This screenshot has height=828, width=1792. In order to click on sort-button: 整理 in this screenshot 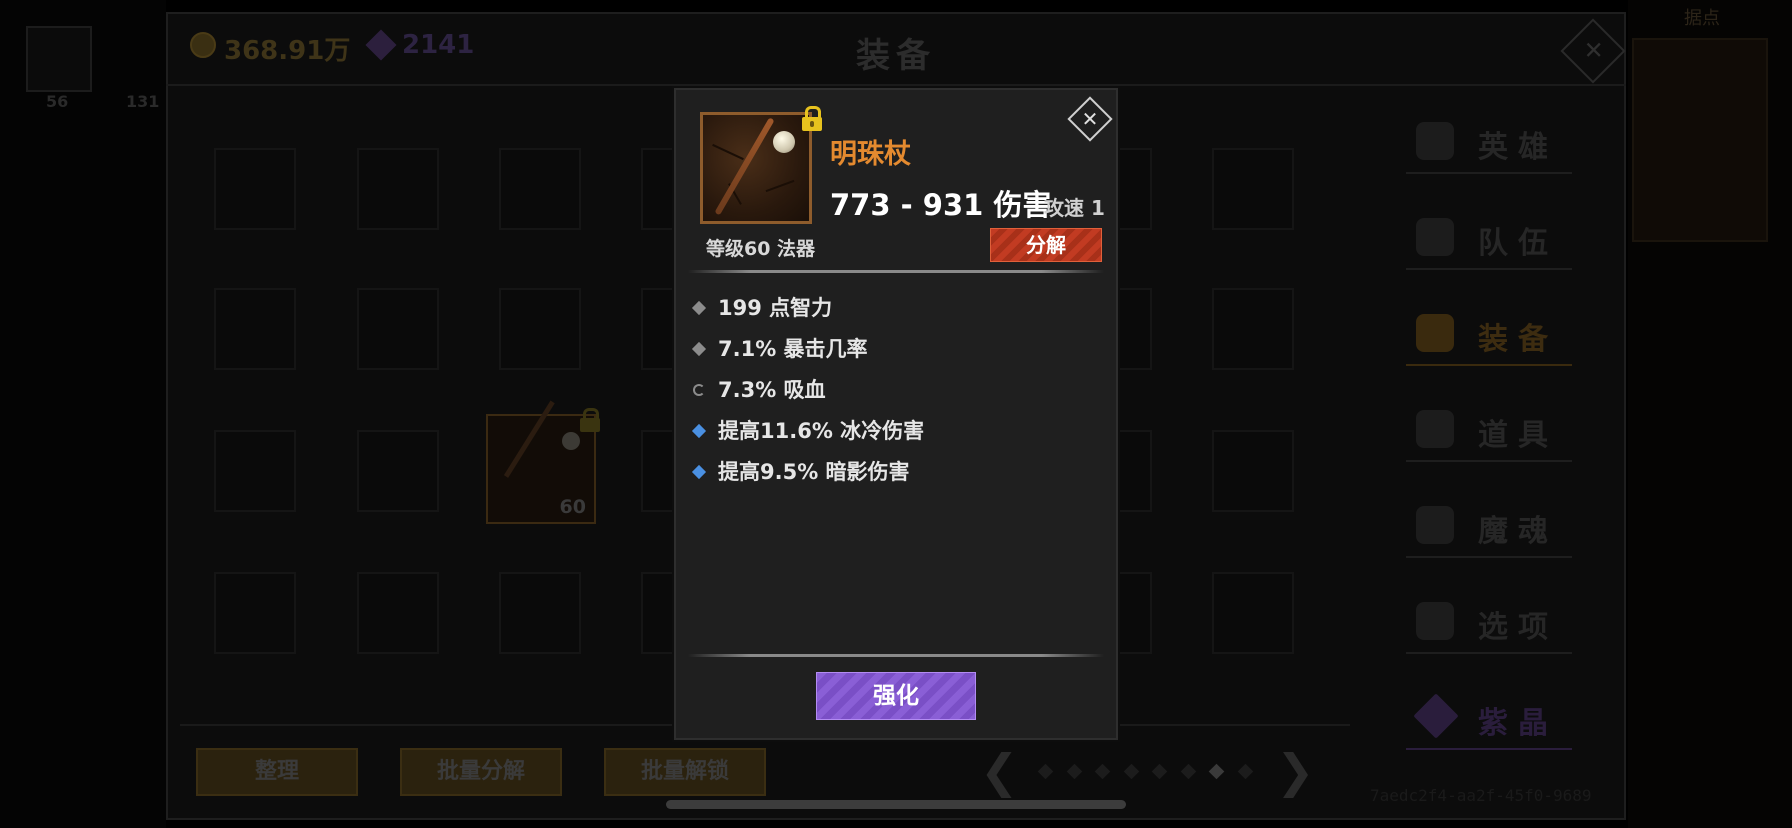, I will do `click(277, 772)`.